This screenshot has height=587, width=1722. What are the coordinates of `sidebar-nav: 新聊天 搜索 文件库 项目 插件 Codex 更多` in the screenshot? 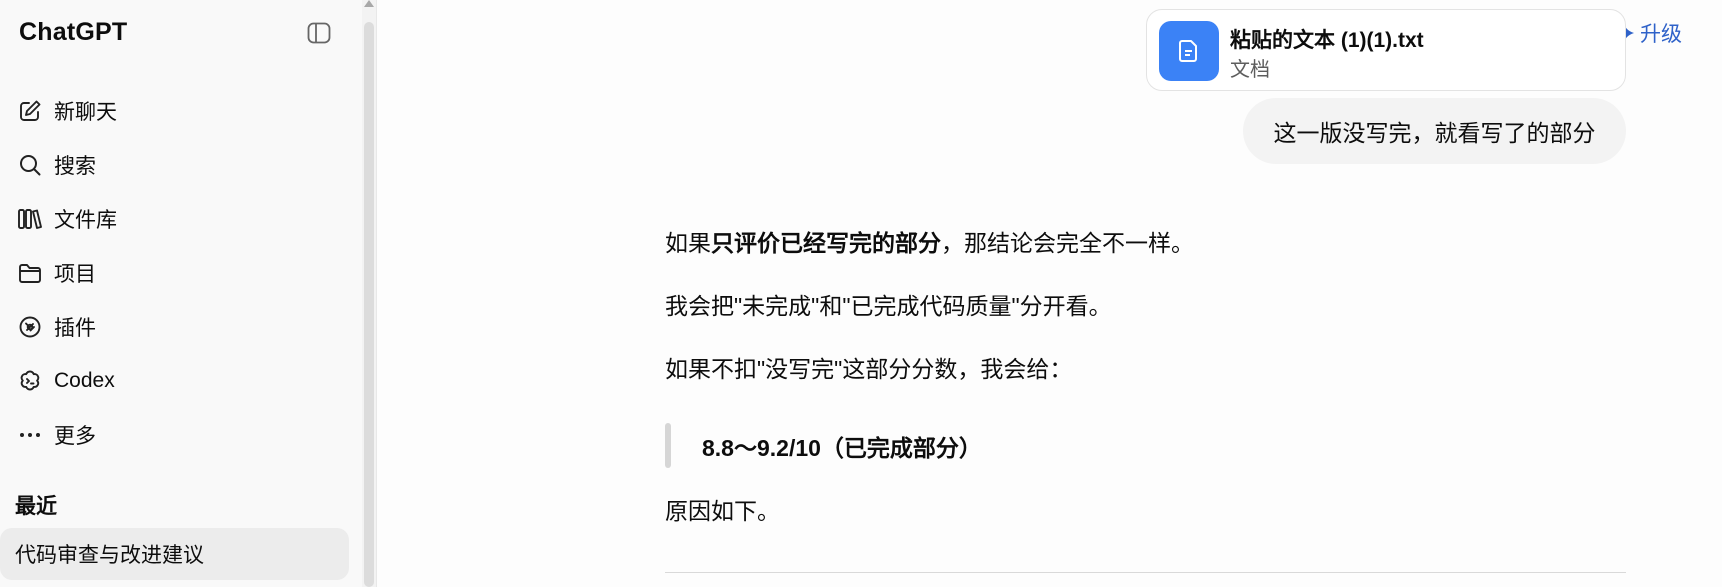 It's located at (181, 273).